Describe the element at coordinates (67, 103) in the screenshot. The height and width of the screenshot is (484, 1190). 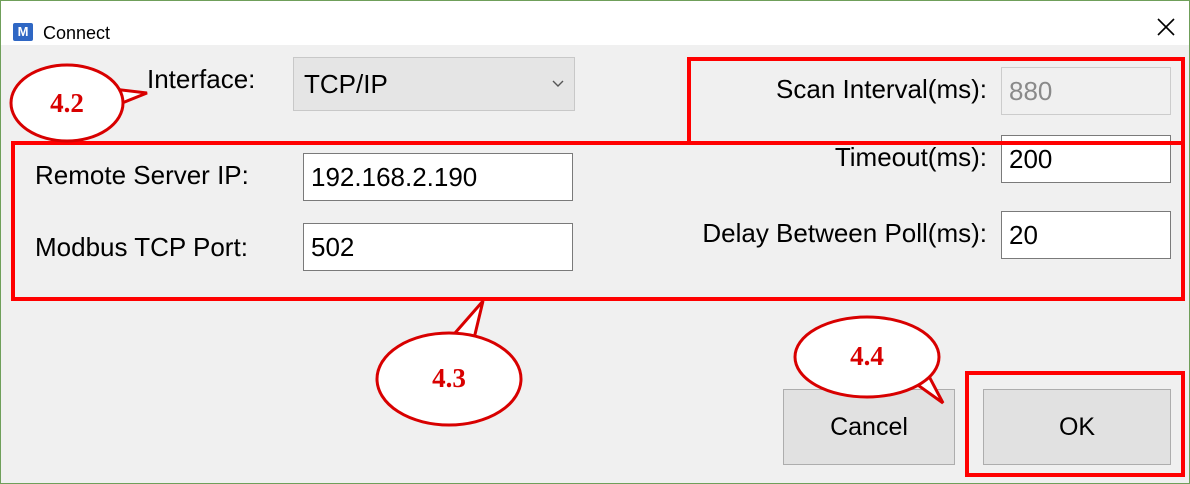
I see `callout-label-1: 4.2` at that location.